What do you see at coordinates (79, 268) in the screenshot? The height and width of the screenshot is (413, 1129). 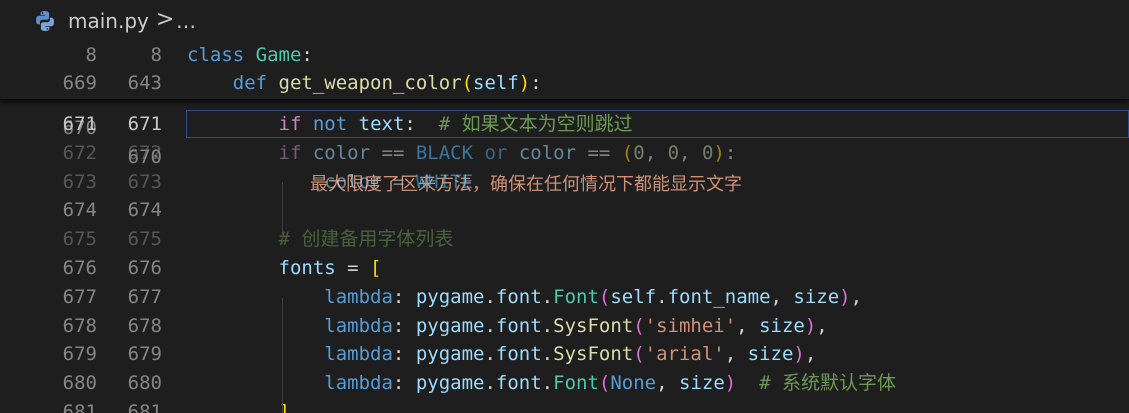 I see `original-line-number: 676` at bounding box center [79, 268].